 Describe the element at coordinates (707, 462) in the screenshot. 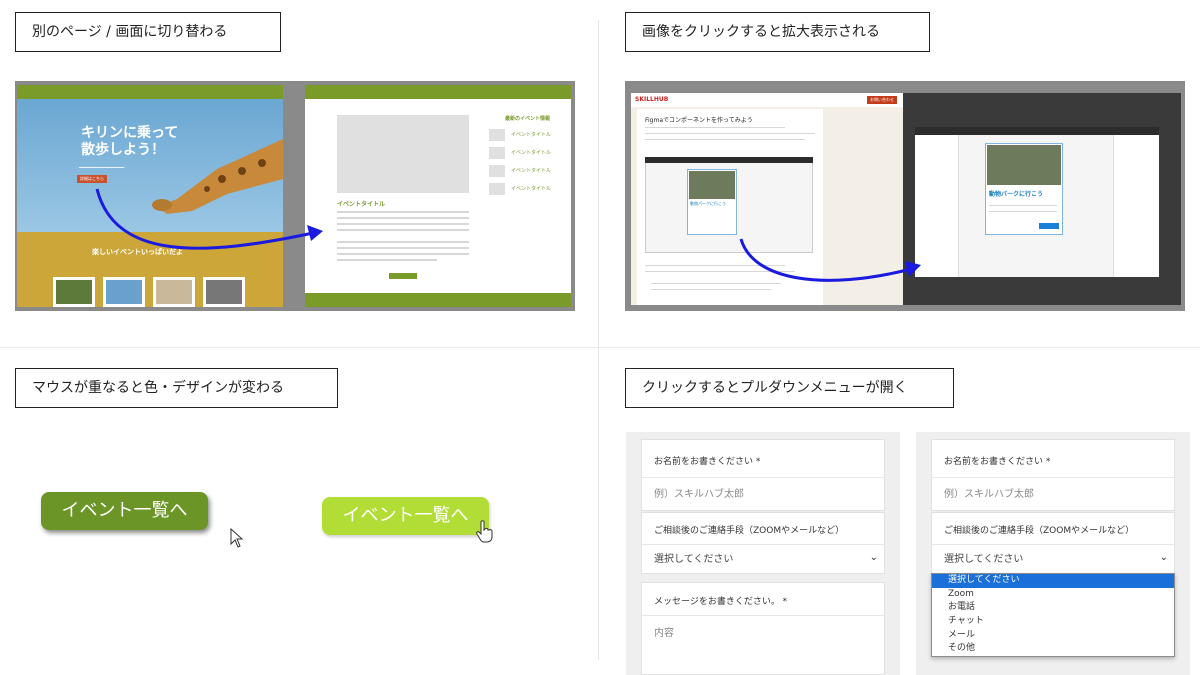

I see `name-label: お名前をお書きください *` at that location.